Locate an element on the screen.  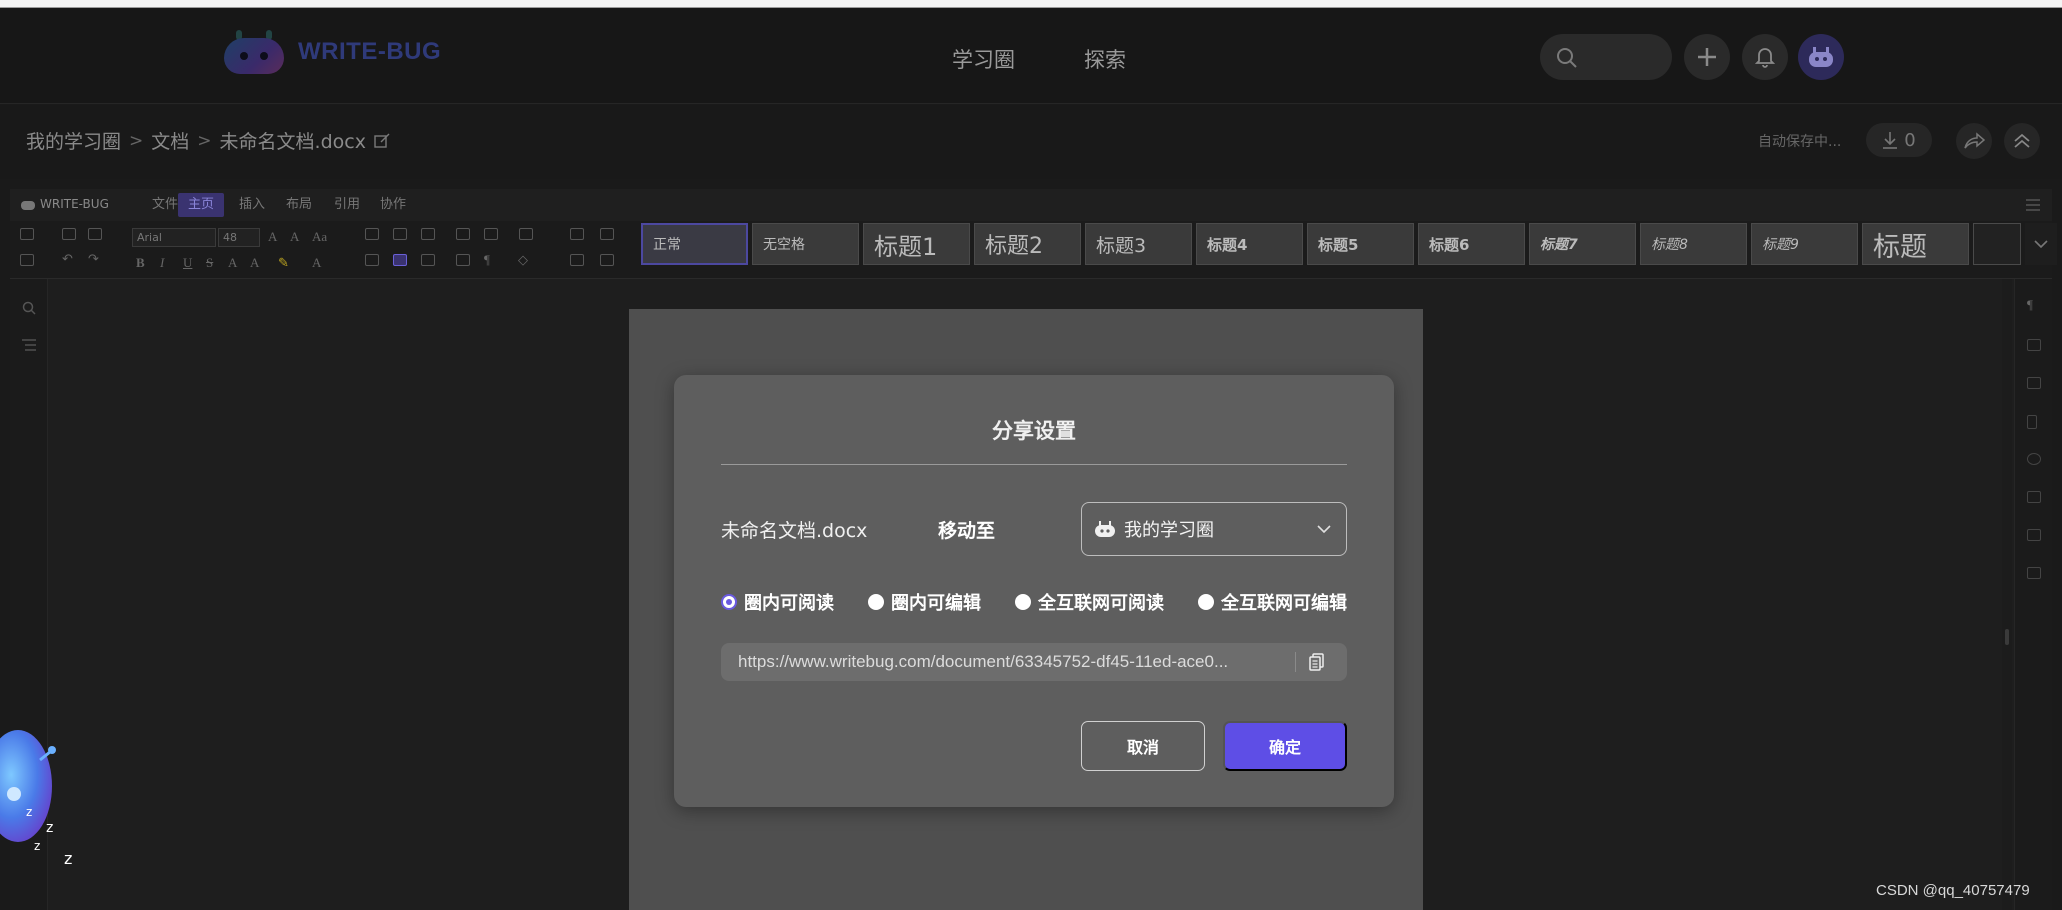
search-box is located at coordinates (1606, 57).